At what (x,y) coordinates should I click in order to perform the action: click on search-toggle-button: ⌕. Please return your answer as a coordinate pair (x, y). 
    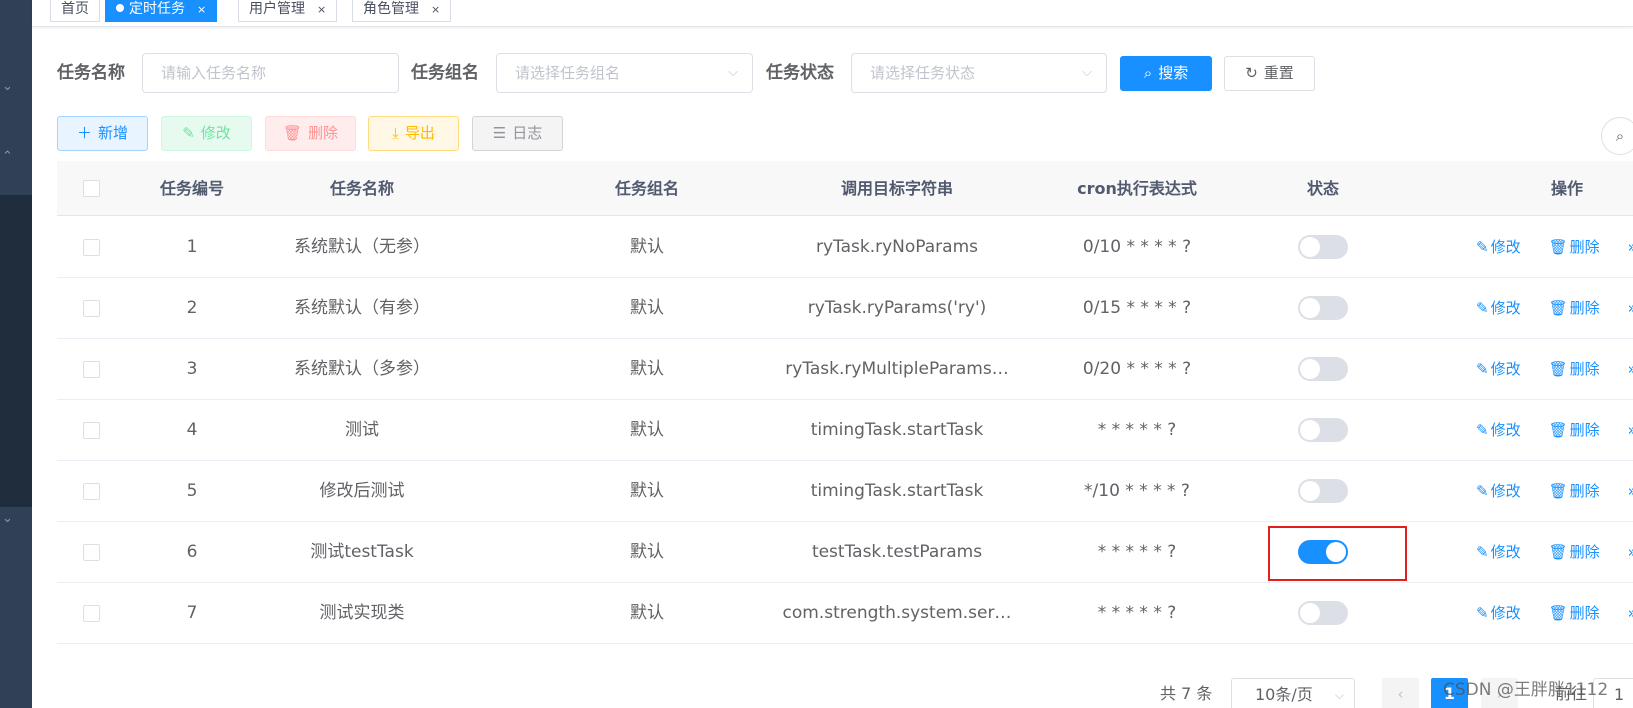
    Looking at the image, I should click on (1617, 136).